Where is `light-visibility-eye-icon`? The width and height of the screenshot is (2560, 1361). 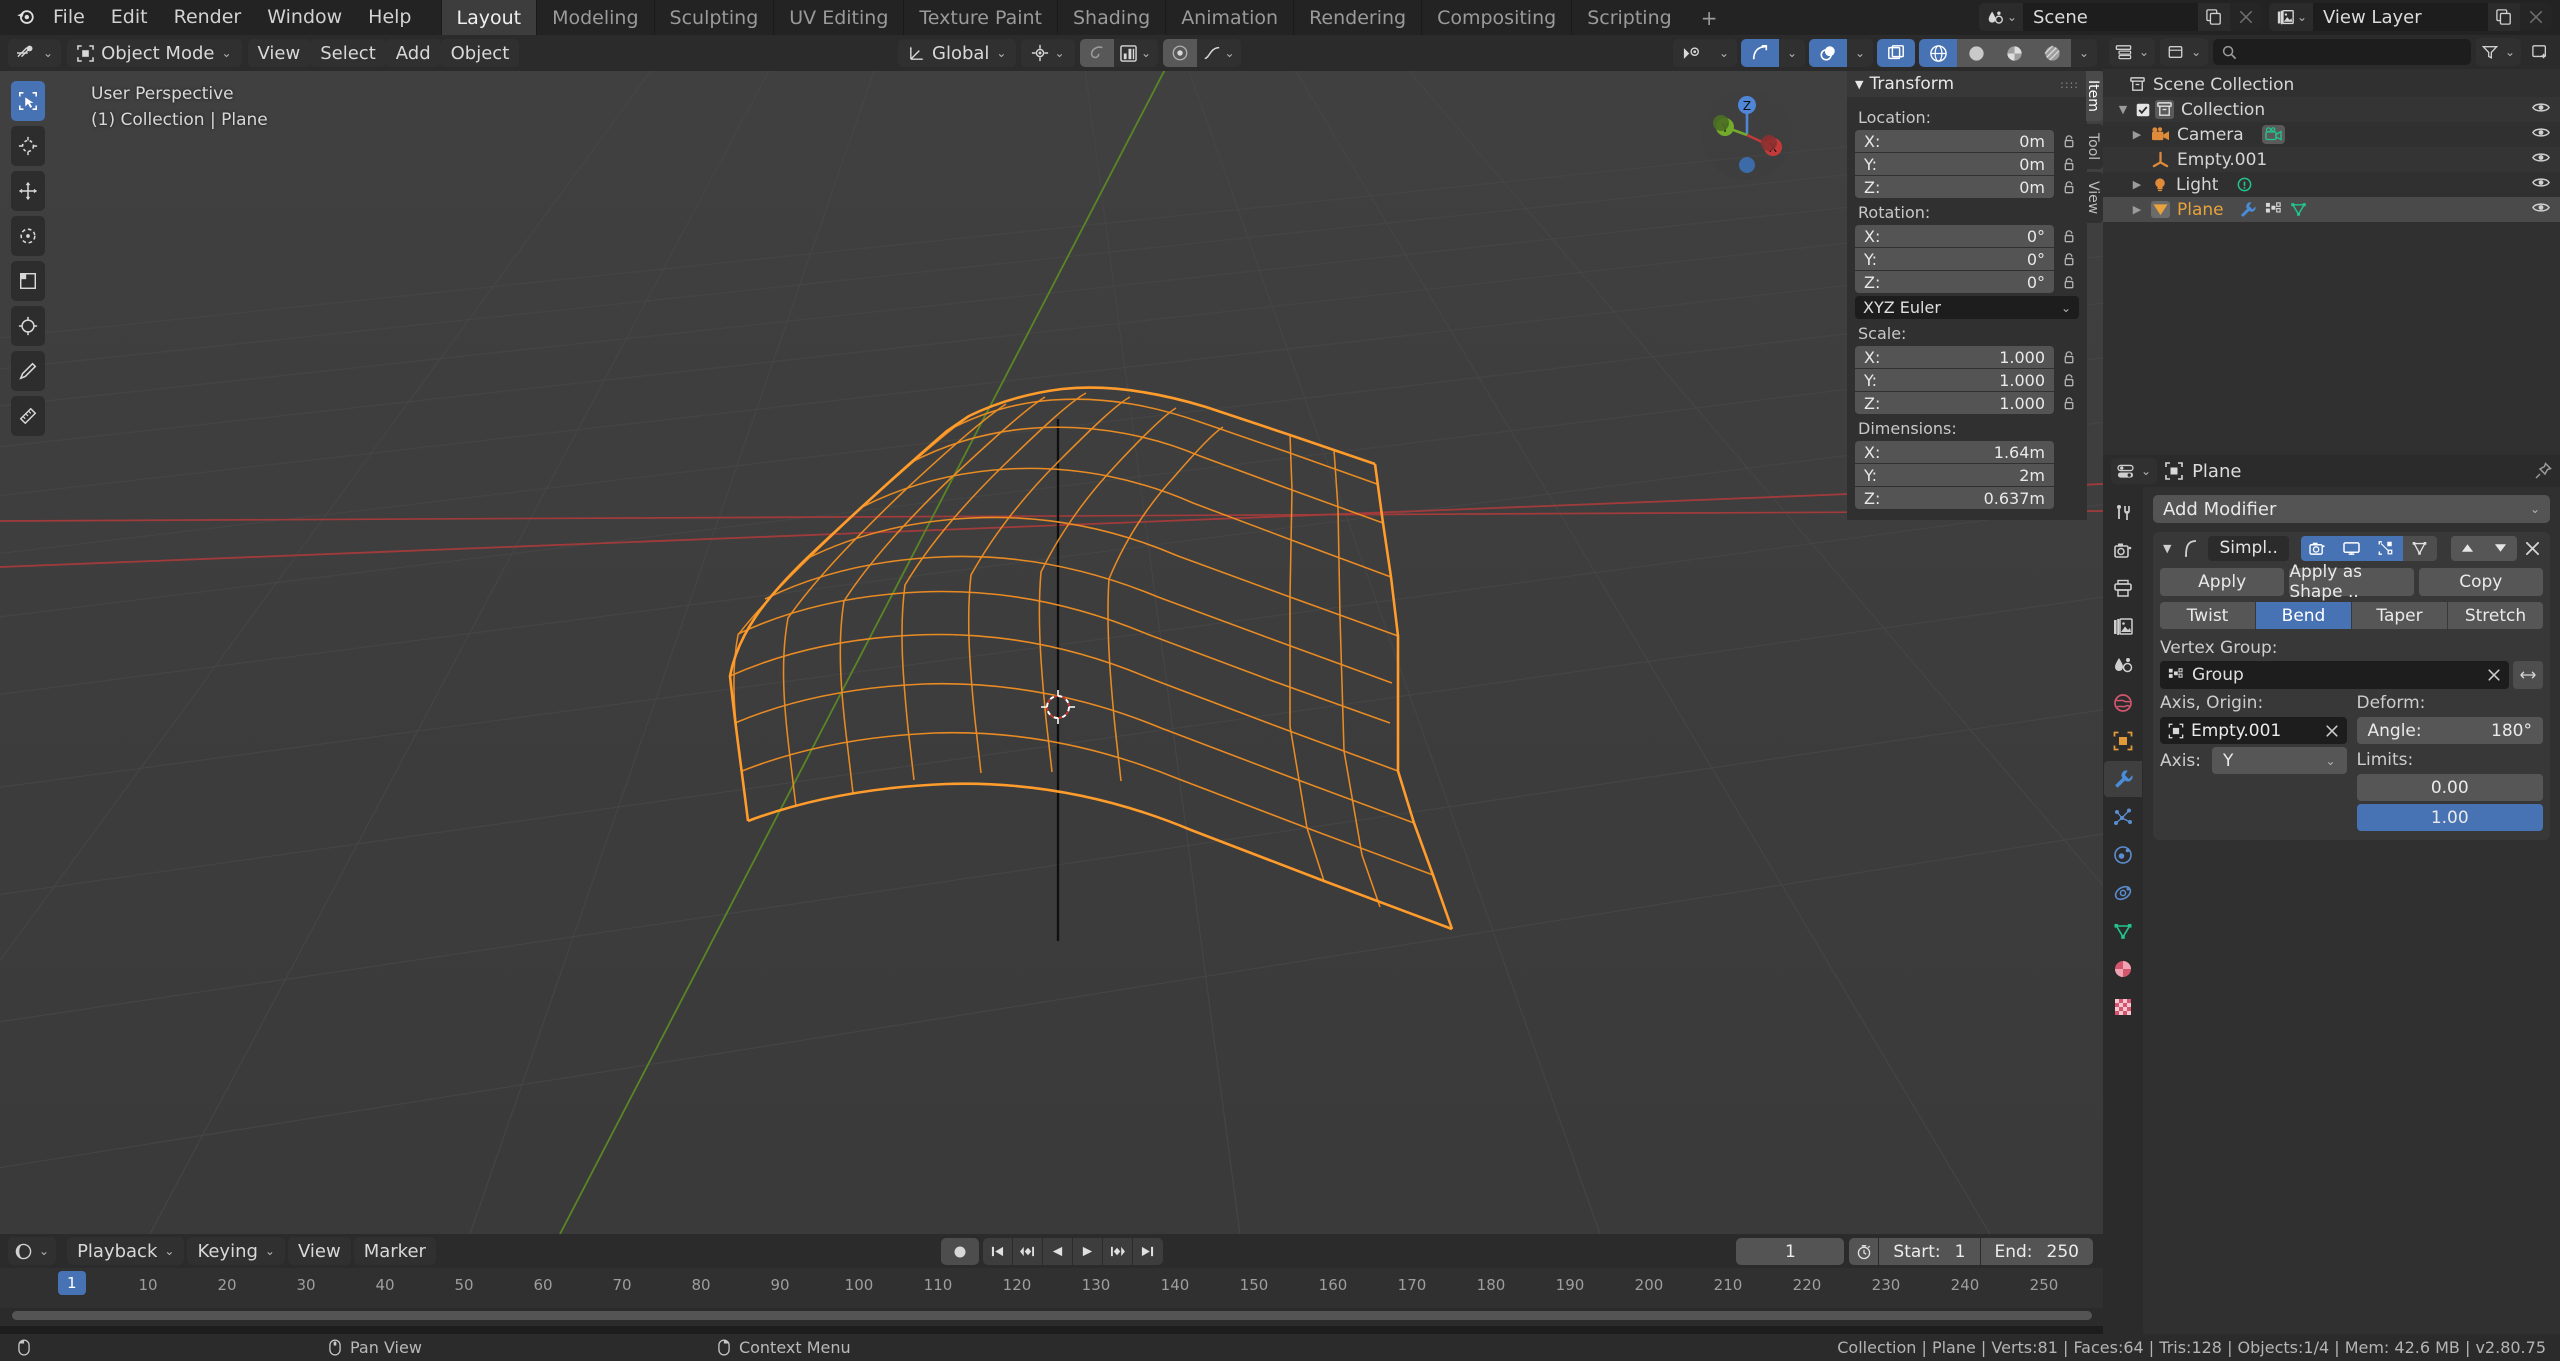 light-visibility-eye-icon is located at coordinates (2541, 182).